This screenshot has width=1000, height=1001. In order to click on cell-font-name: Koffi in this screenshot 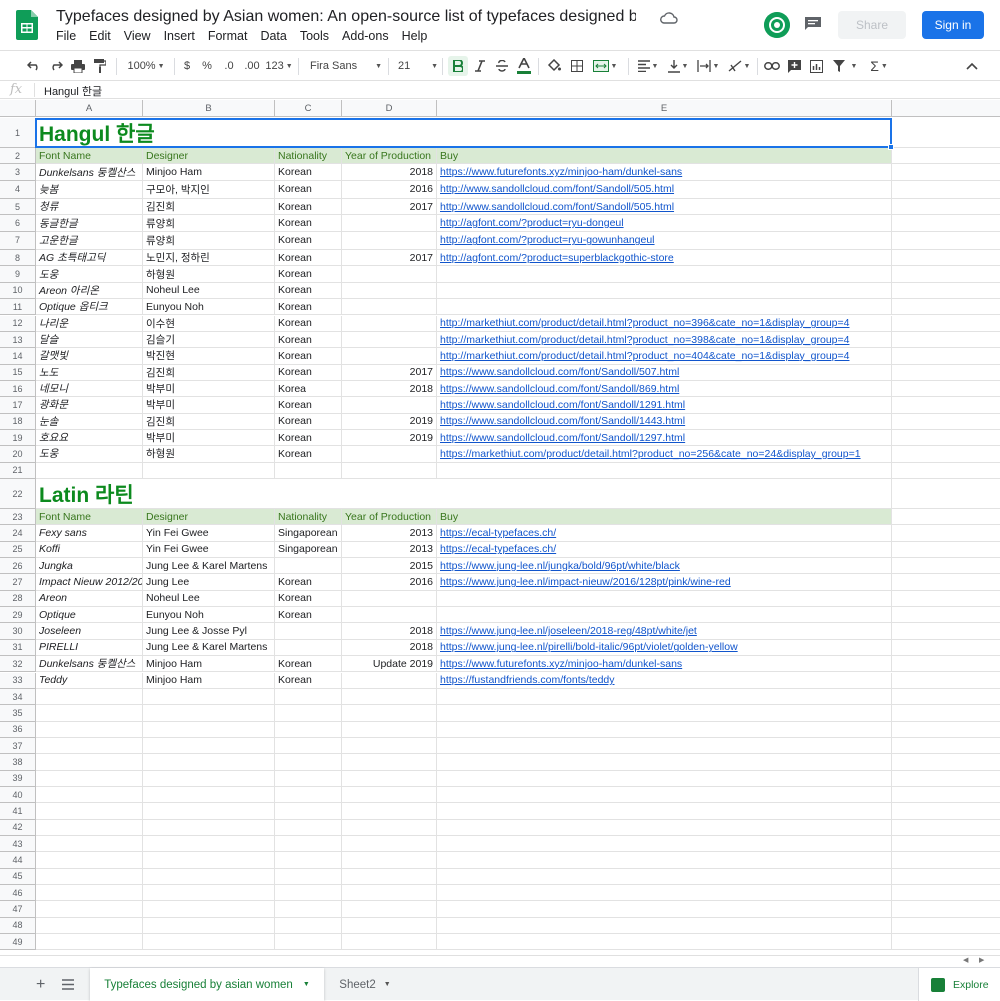, I will do `click(89, 550)`.